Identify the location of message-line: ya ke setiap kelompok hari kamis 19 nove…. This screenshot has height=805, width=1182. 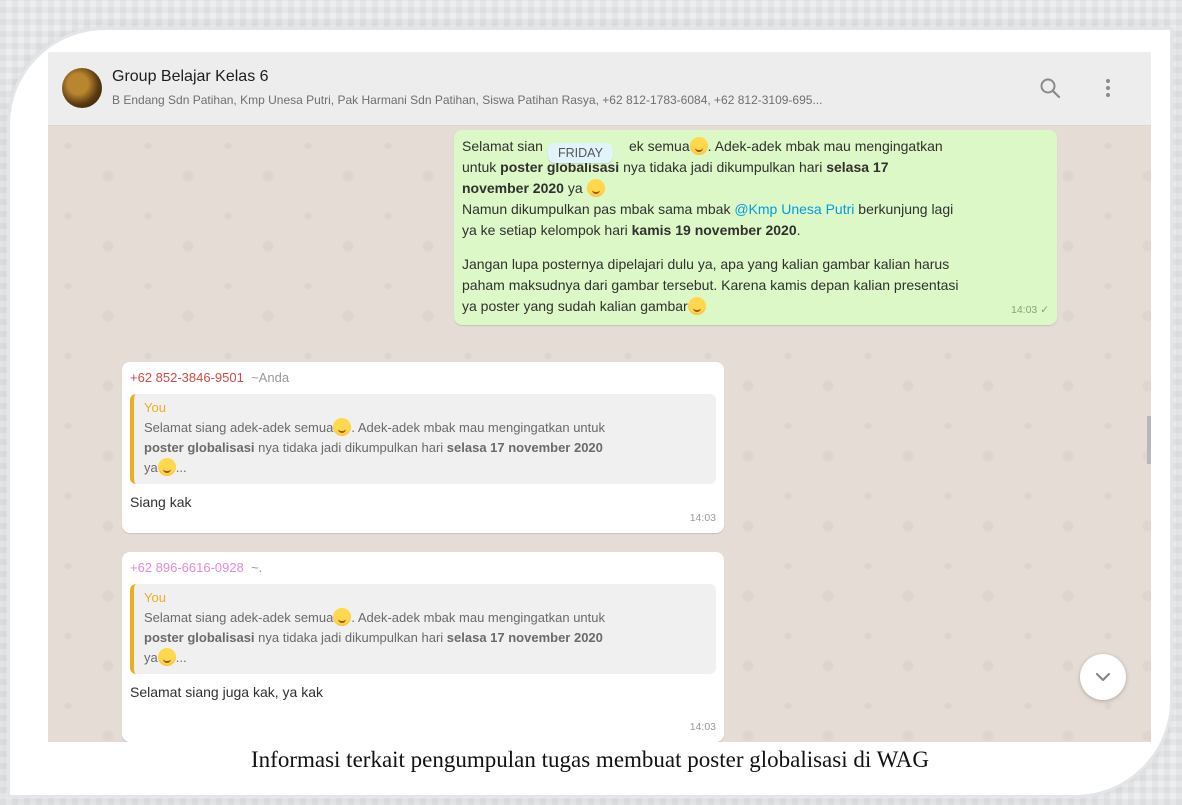
(631, 230).